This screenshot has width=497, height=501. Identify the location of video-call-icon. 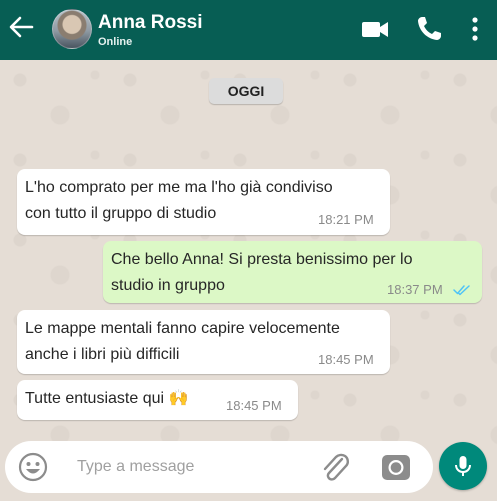
(375, 29).